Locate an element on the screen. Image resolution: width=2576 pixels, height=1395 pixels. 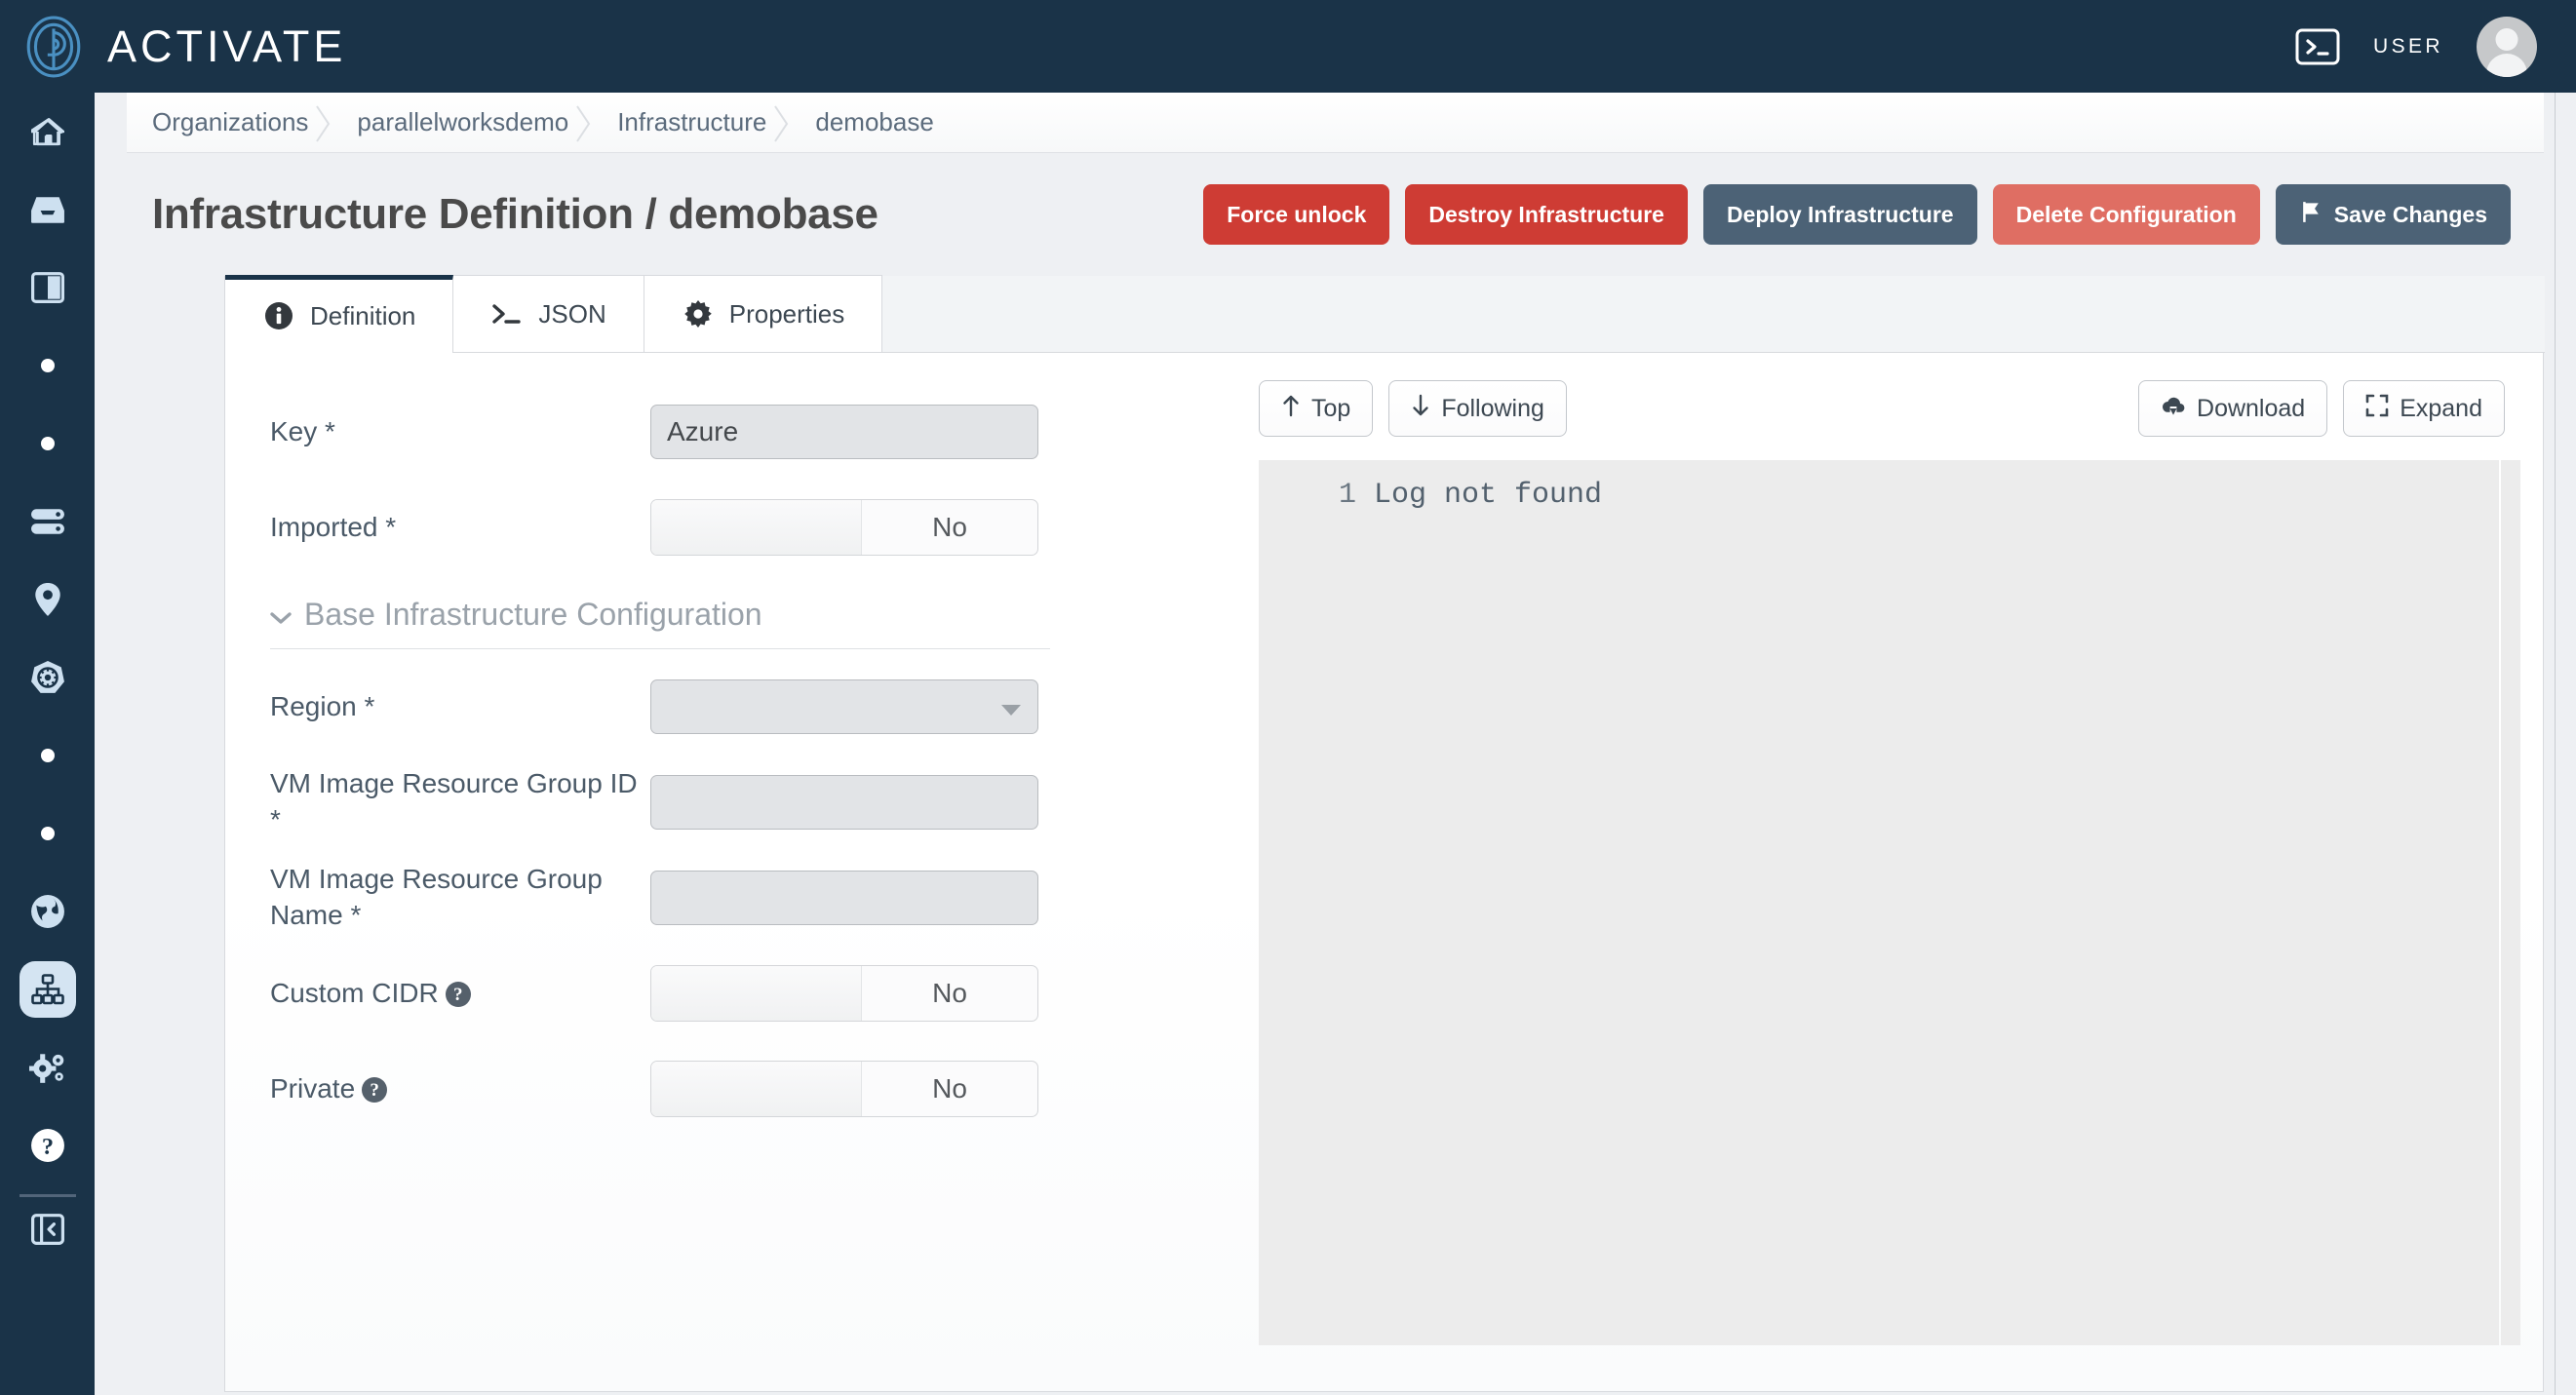
sidebar-item-locations is located at coordinates (47, 600).